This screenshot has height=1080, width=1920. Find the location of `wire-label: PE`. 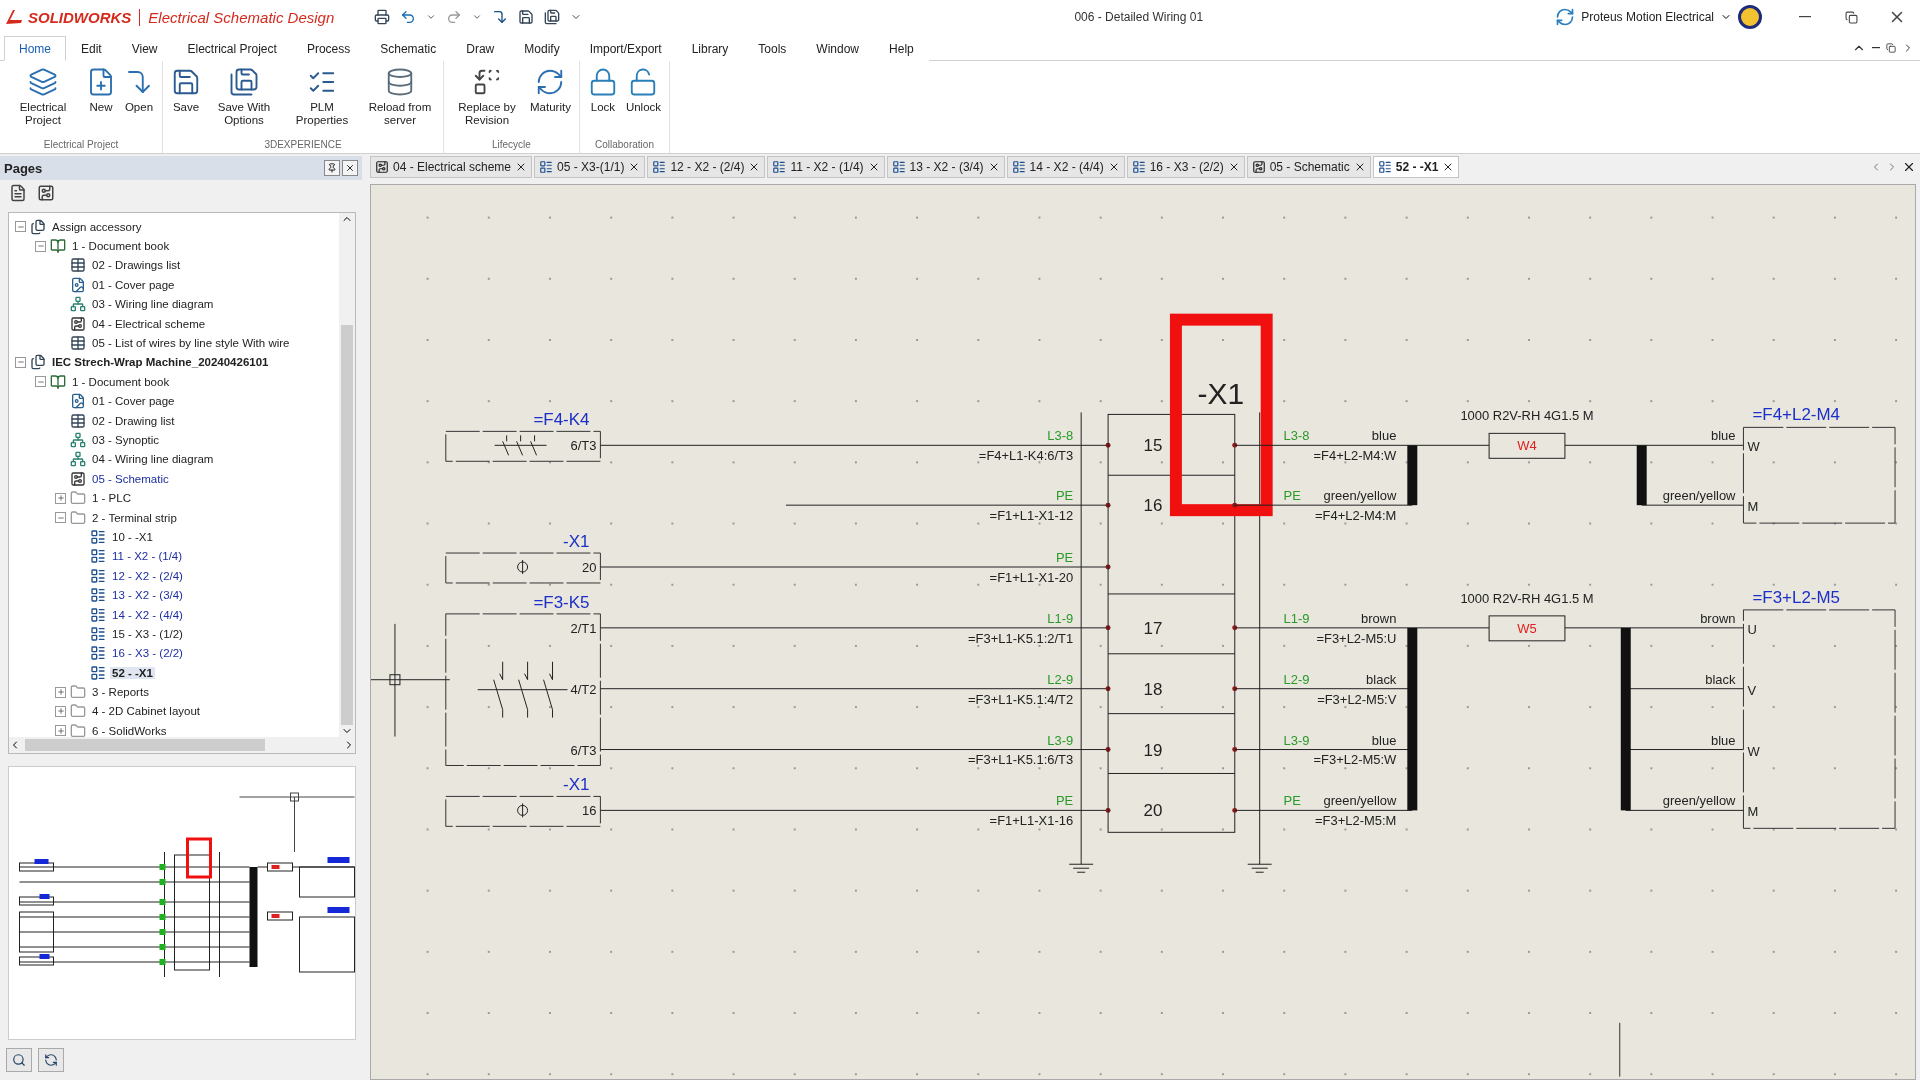

wire-label: PE is located at coordinates (1292, 496).